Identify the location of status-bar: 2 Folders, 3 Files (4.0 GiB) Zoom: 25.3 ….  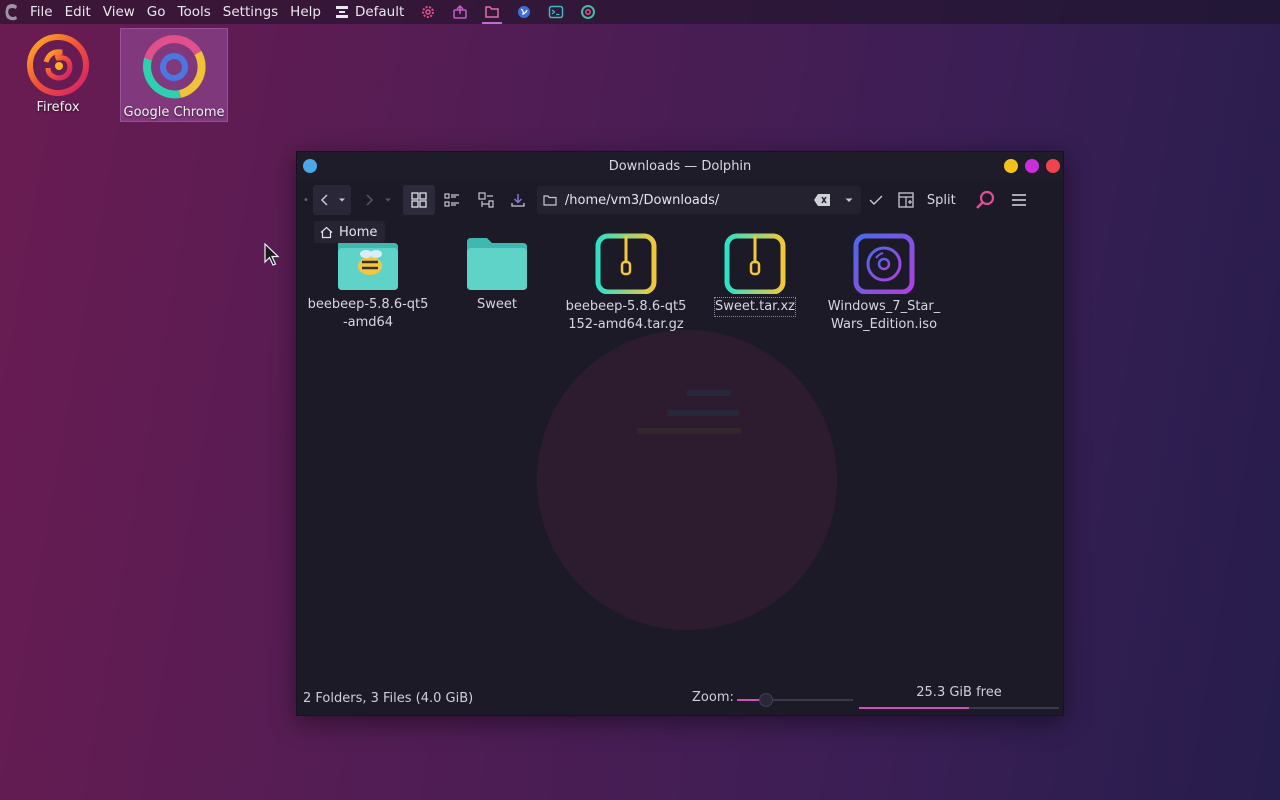
(680, 698).